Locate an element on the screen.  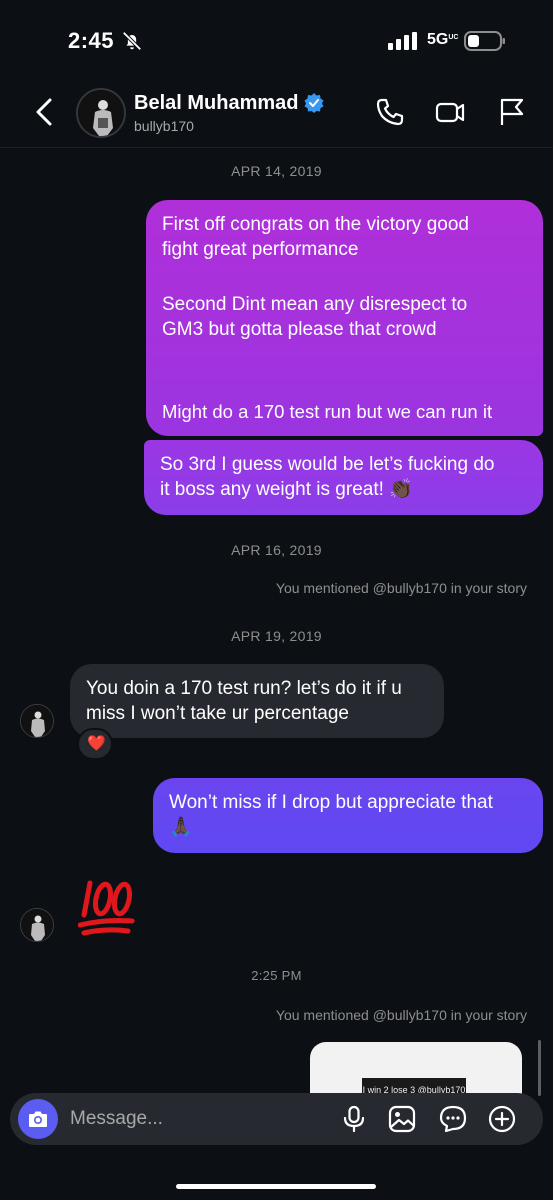
chat-header: Belal Muhammad bullyb170 is located at coordinates (276, 114).